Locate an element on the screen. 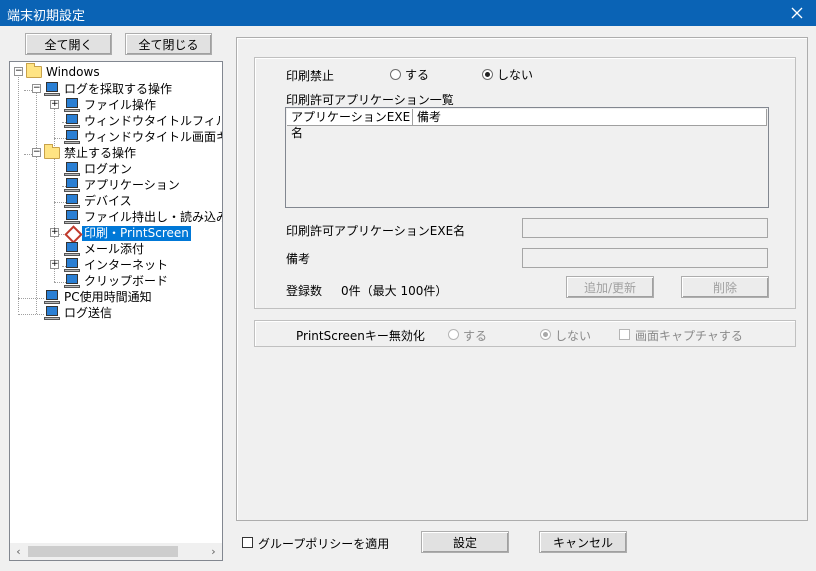 The height and width of the screenshot is (571, 816). tree-item-print-screen: 印刷・PrintScreen is located at coordinates (127, 233).